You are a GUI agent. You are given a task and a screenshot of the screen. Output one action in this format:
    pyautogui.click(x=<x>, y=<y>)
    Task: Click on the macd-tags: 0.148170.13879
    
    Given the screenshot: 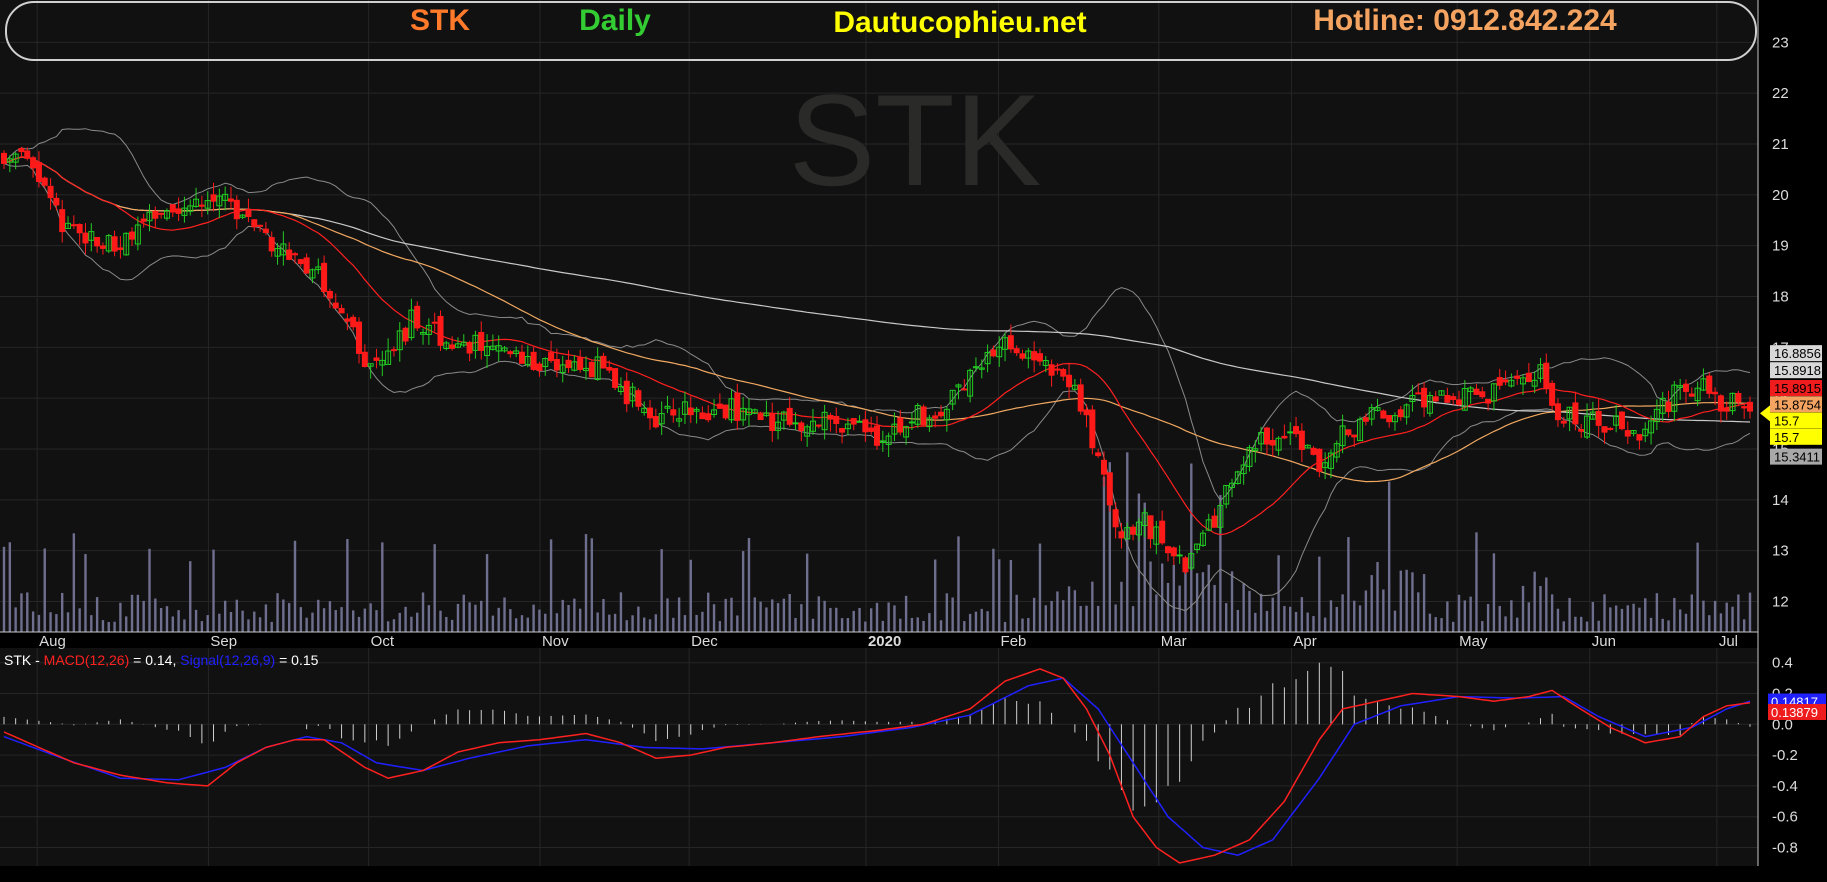 What is the action you would take?
    pyautogui.click(x=1797, y=706)
    